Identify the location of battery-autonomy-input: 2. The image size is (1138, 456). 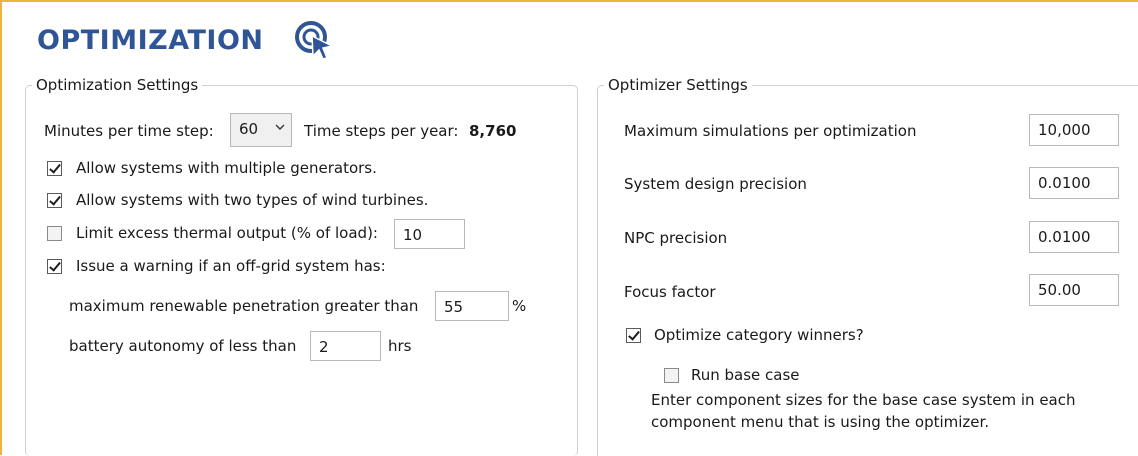
(345, 346).